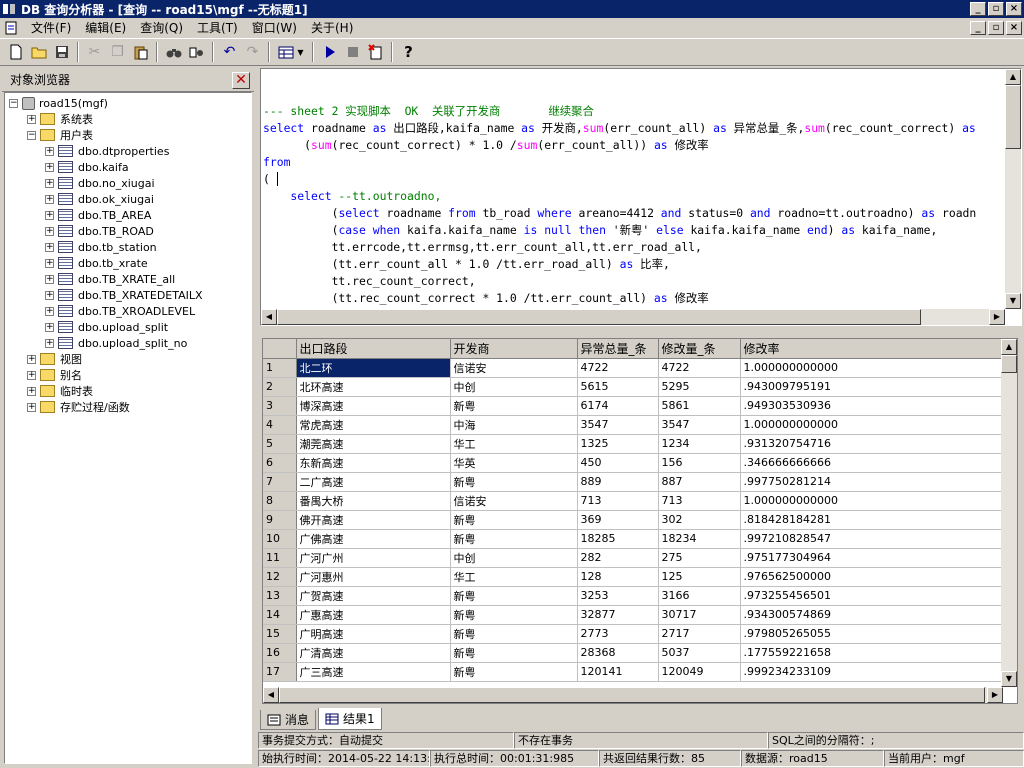  What do you see at coordinates (60, 135) in the screenshot?
I see `tree-user-tables: − 用户表` at bounding box center [60, 135].